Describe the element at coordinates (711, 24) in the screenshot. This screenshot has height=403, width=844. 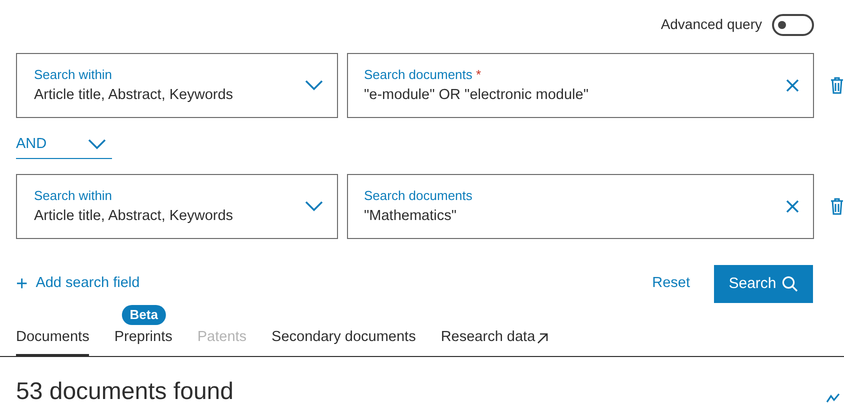
I see `advanced-query-label: Advanced query` at that location.